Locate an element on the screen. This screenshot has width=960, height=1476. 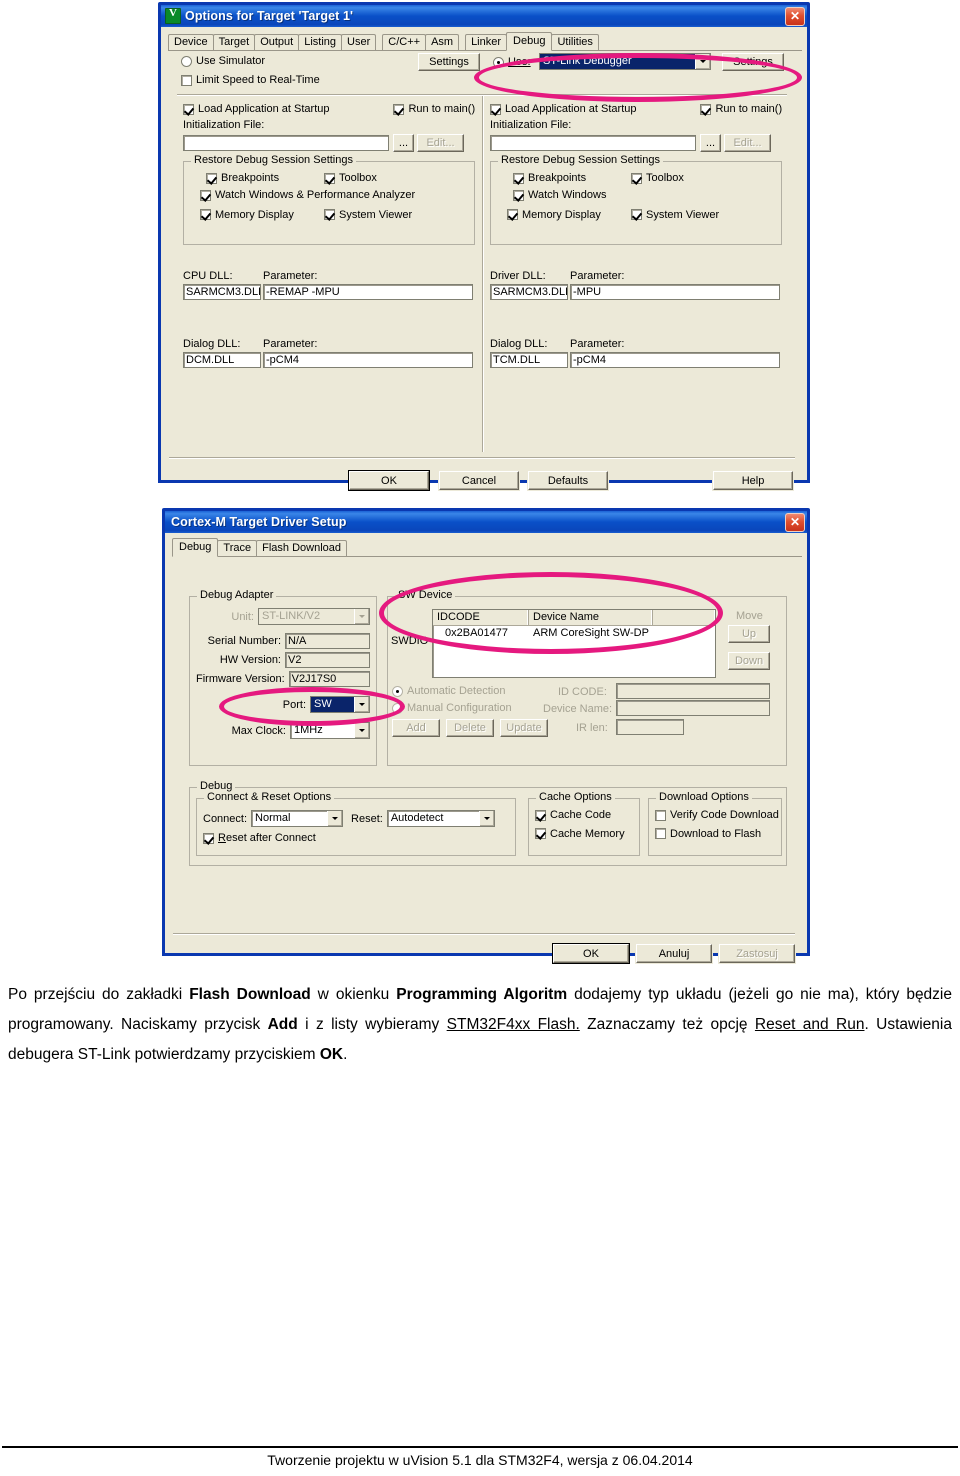
tab-debug-2: Debug is located at coordinates (195, 547).